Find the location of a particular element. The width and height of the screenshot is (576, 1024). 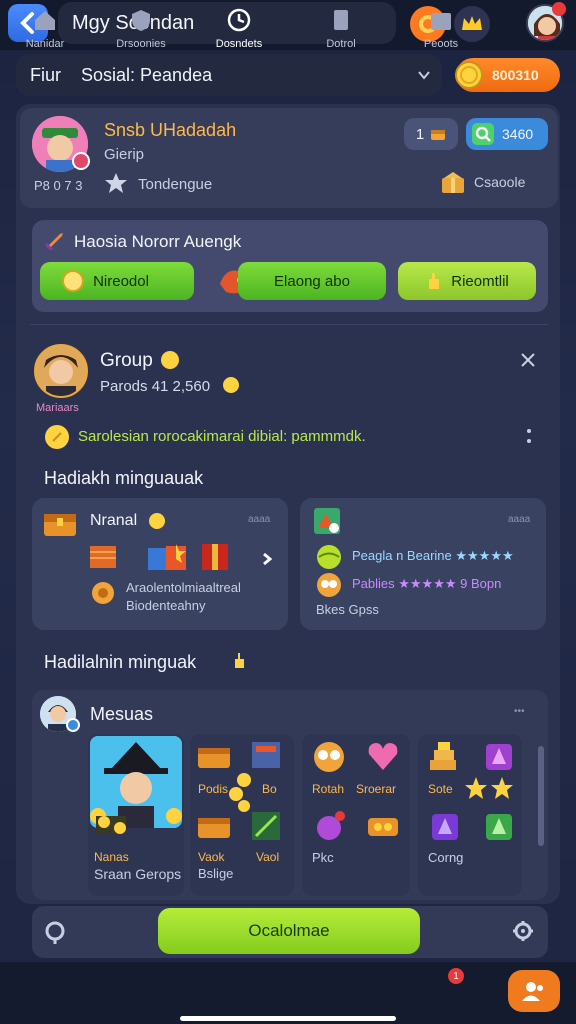

nav-item-clock: Dosndets is located at coordinates (239, 33).